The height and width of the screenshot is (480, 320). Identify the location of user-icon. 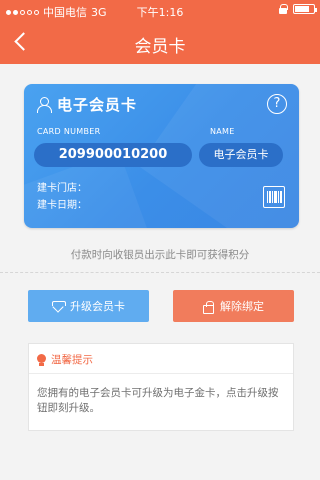
(44, 105).